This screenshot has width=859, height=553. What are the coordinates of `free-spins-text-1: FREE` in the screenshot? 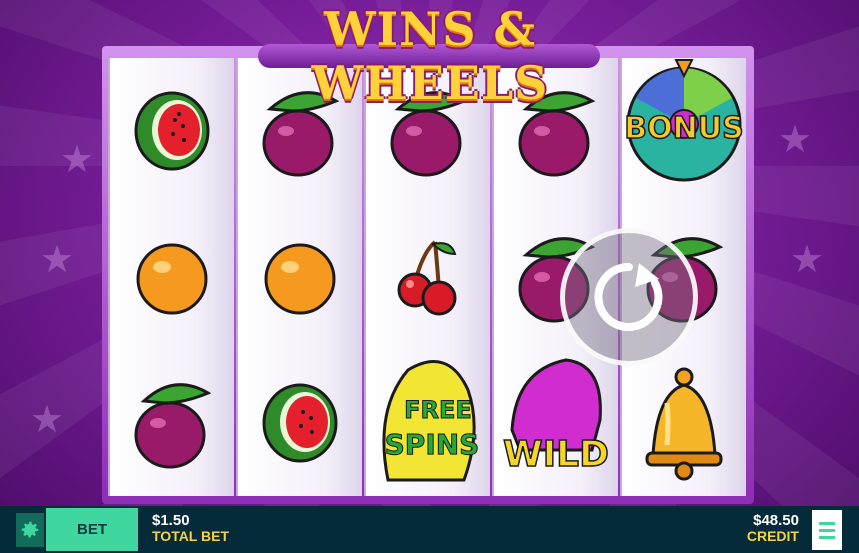 It's located at (438, 410).